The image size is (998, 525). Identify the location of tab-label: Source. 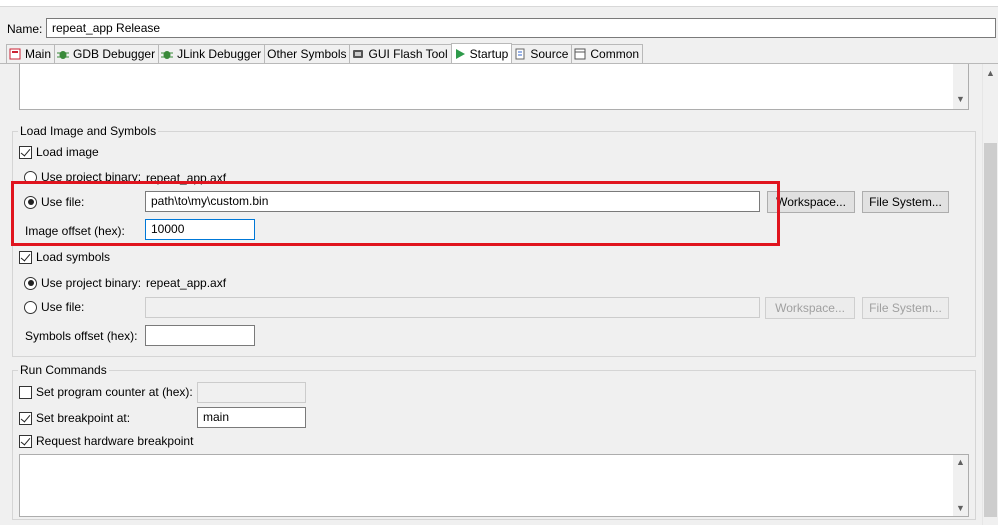
(549, 54).